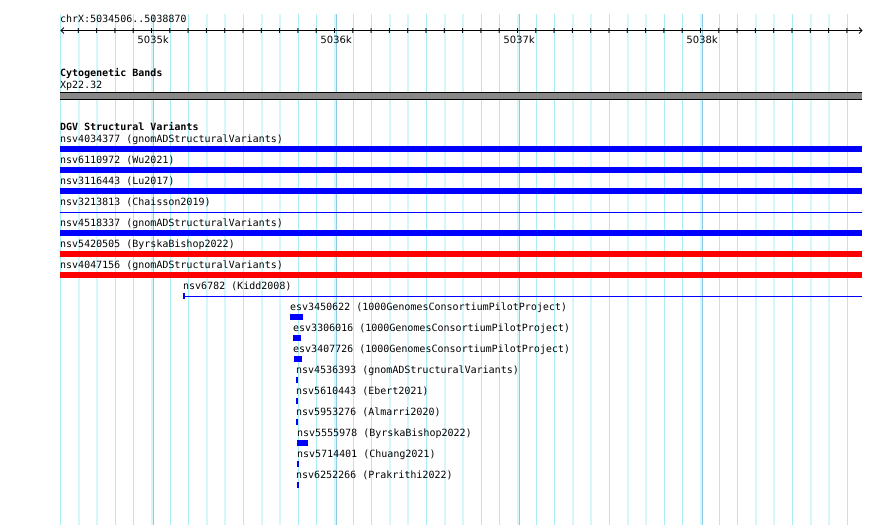 The image size is (890, 525). I want to click on variant-label: nsv4047156 (gnomADStructuralVariants), so click(171, 266).